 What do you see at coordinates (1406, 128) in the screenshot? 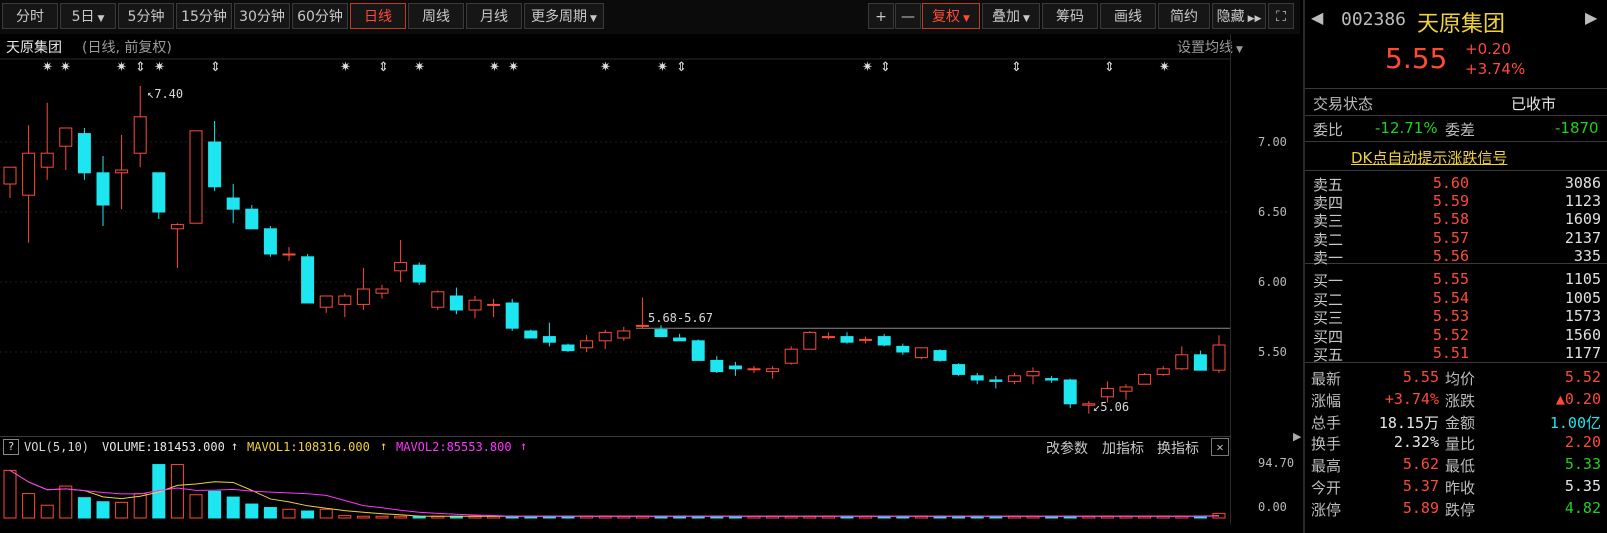
I see `weibi-value: -12.71%` at bounding box center [1406, 128].